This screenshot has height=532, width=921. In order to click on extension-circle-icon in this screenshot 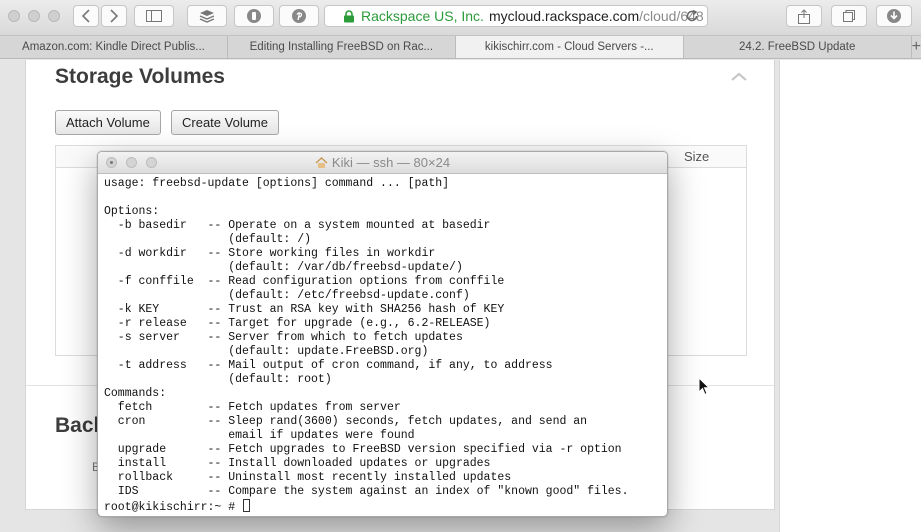, I will do `click(254, 16)`.